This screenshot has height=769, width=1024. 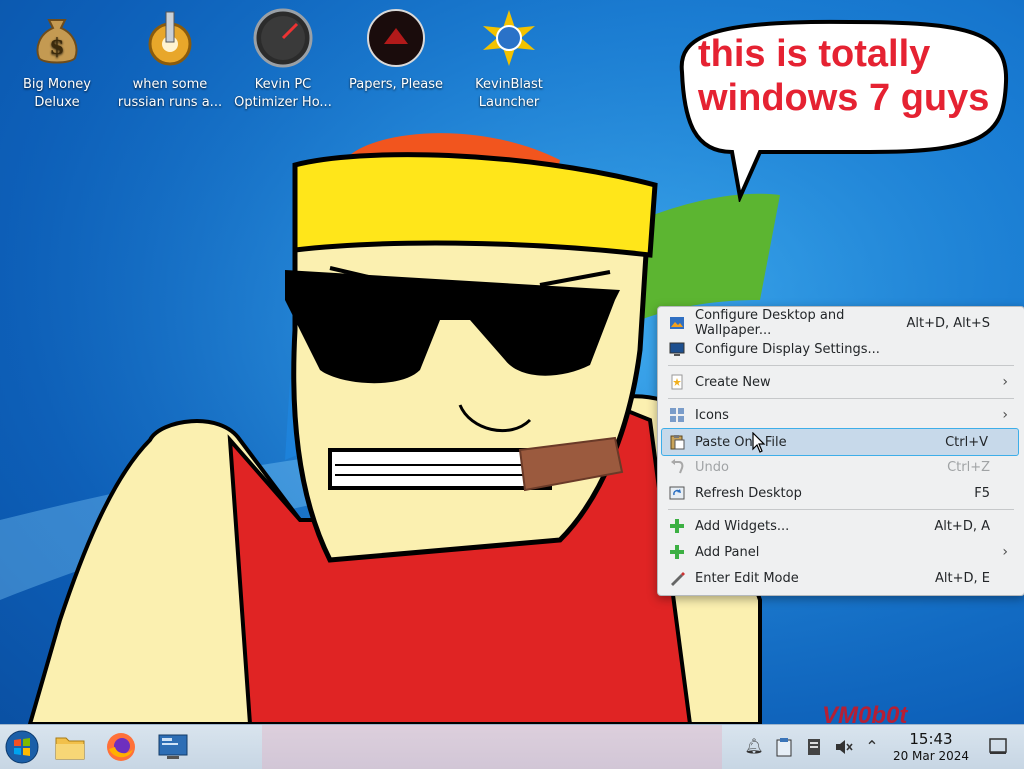 I want to click on menu-item-label: Refresh Desktop, so click(x=748, y=493).